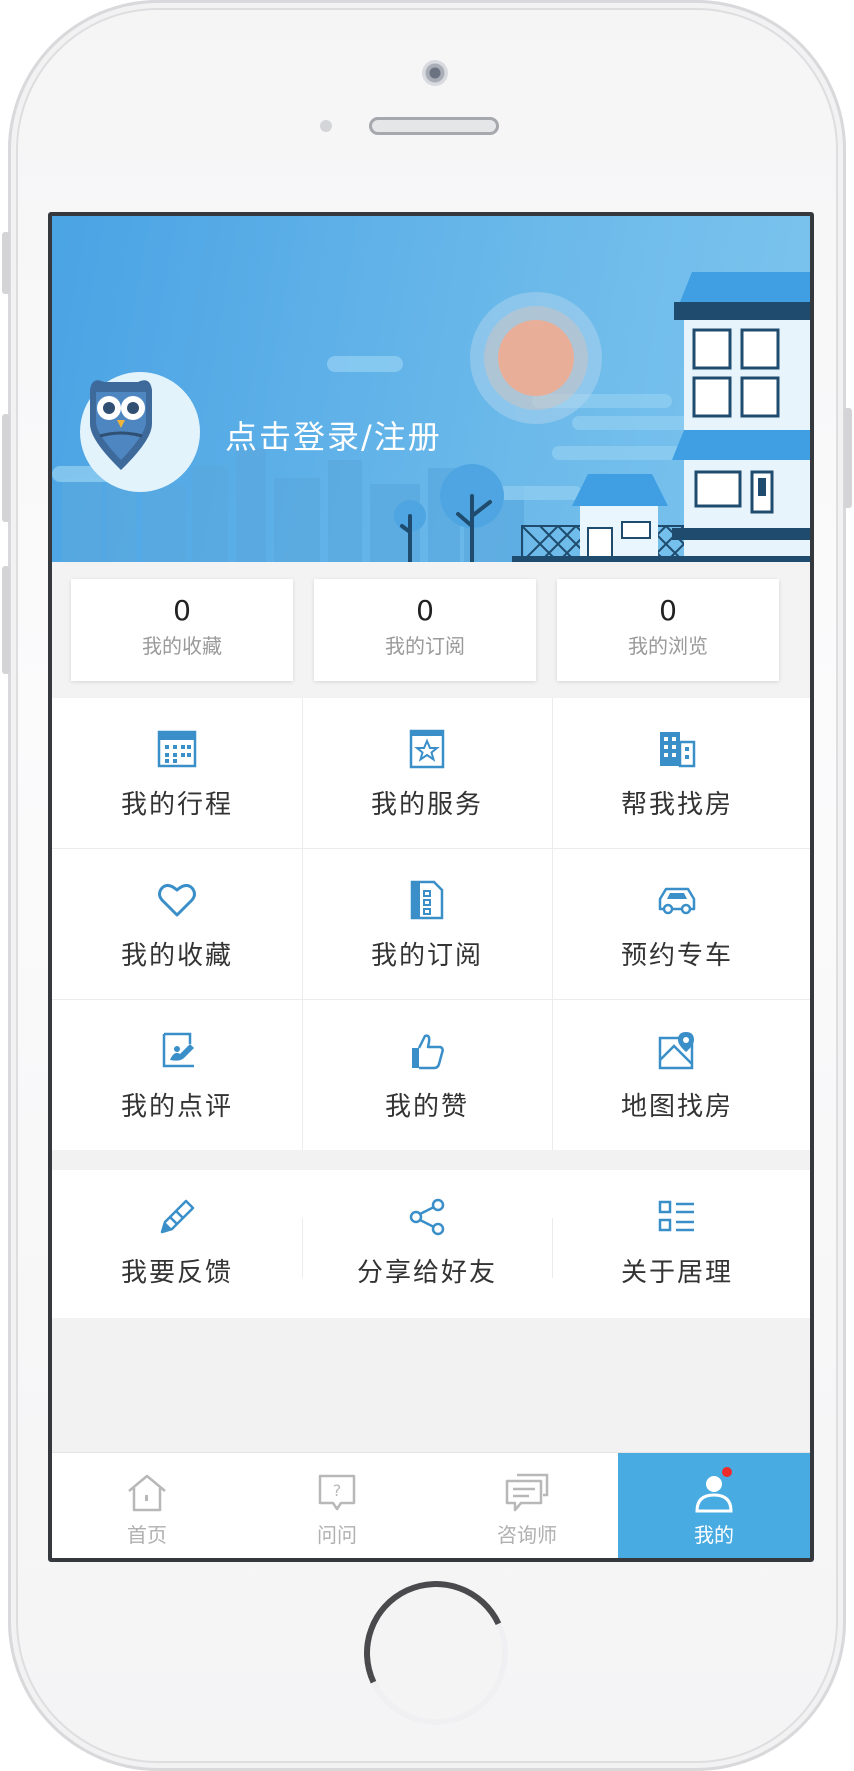 This screenshot has width=854, height=1771. What do you see at coordinates (177, 1216) in the screenshot?
I see `pencil-icon` at bounding box center [177, 1216].